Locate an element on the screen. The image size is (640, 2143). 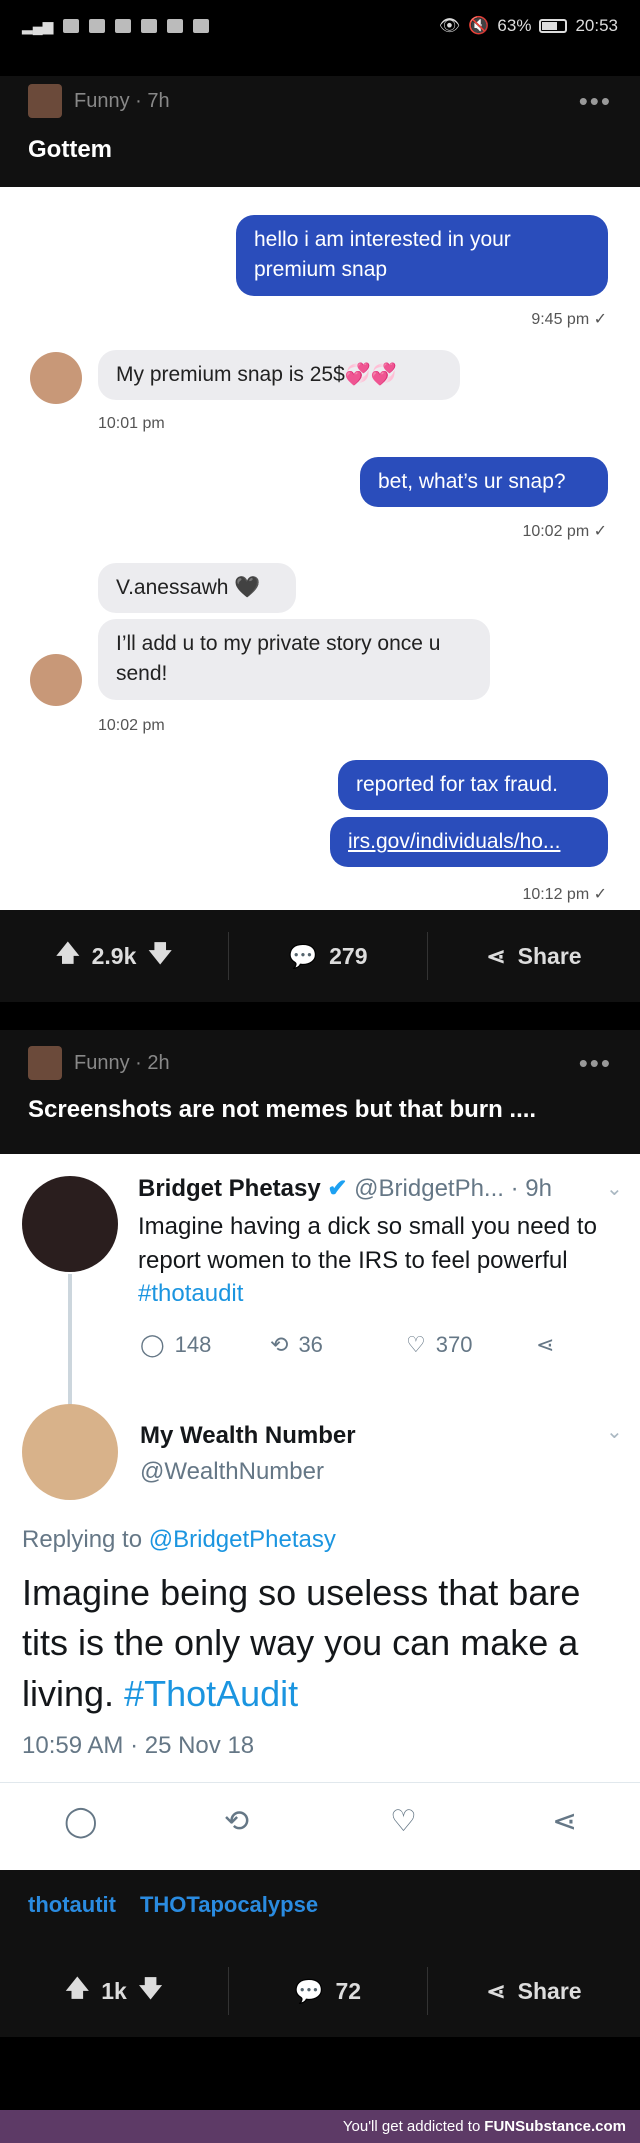
author-handle: @WealthNumber is located at coordinates (232, 1471).